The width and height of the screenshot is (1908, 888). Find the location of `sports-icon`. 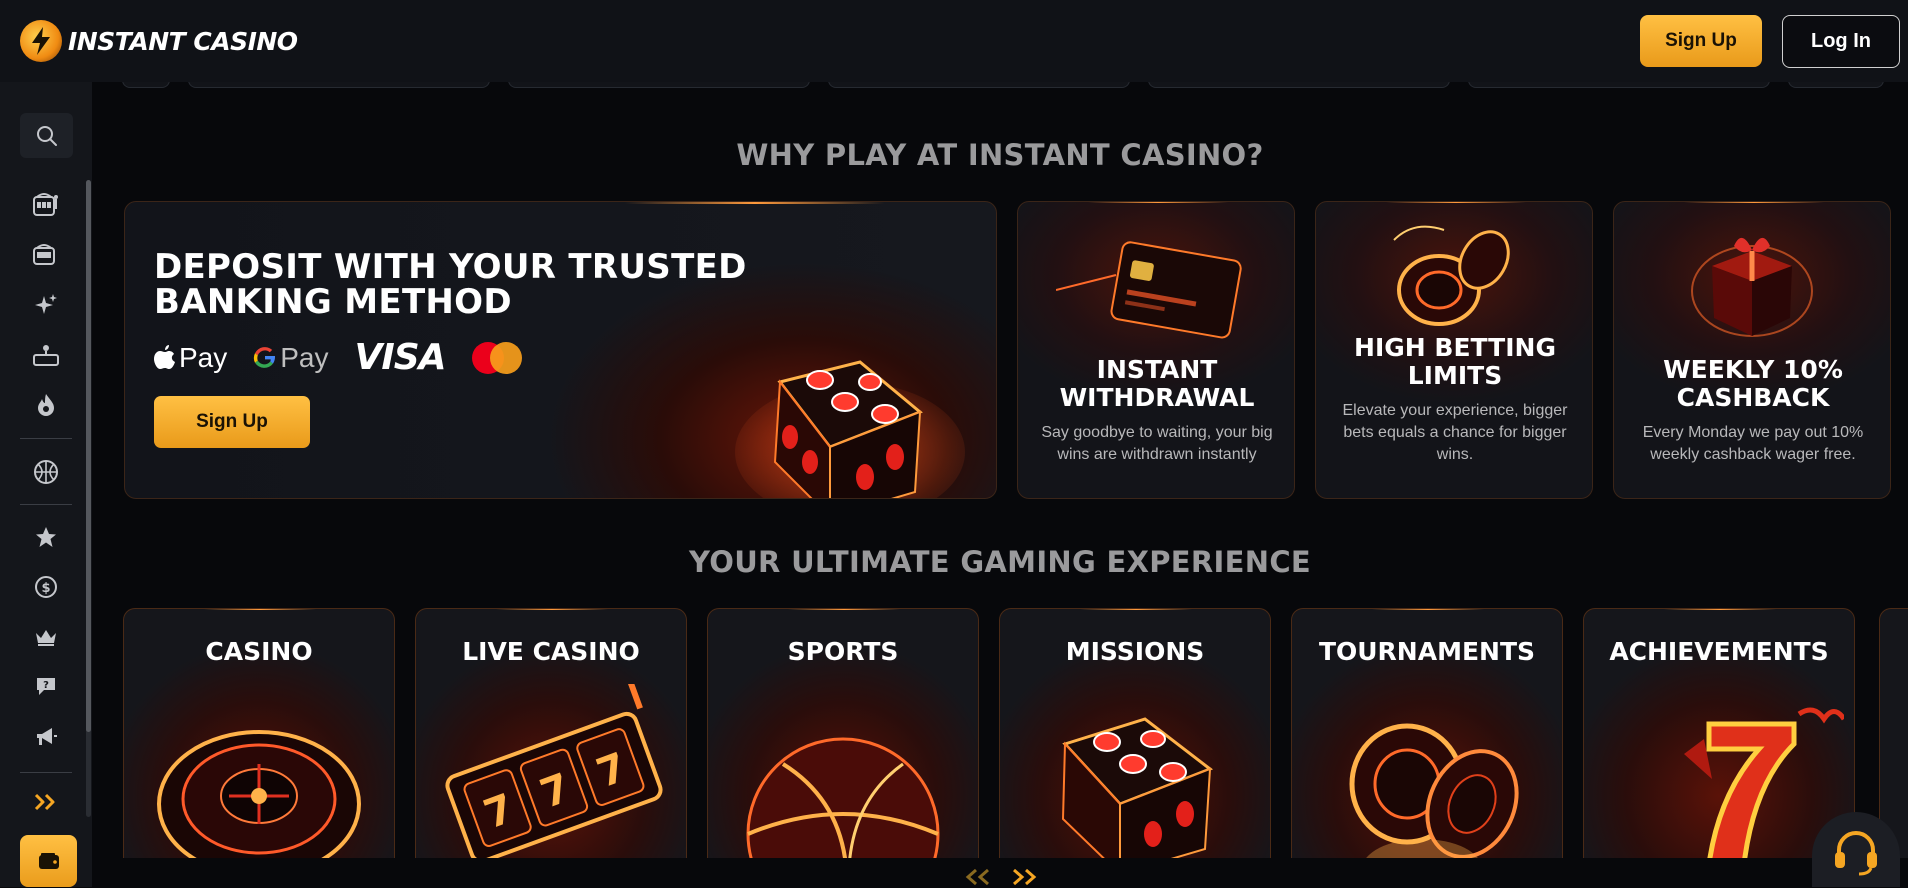

sports-icon is located at coordinates (46, 472).